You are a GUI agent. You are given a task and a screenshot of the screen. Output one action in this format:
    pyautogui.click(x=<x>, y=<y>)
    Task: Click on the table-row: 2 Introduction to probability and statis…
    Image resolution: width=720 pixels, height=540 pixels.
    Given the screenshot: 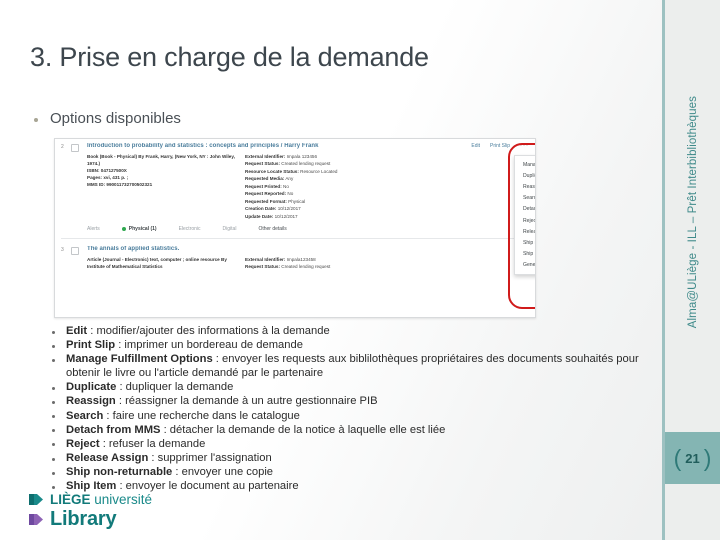 What is the action you would take?
    pyautogui.click(x=295, y=189)
    